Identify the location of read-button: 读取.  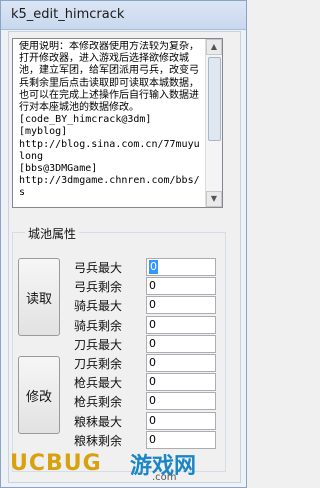
(39, 297).